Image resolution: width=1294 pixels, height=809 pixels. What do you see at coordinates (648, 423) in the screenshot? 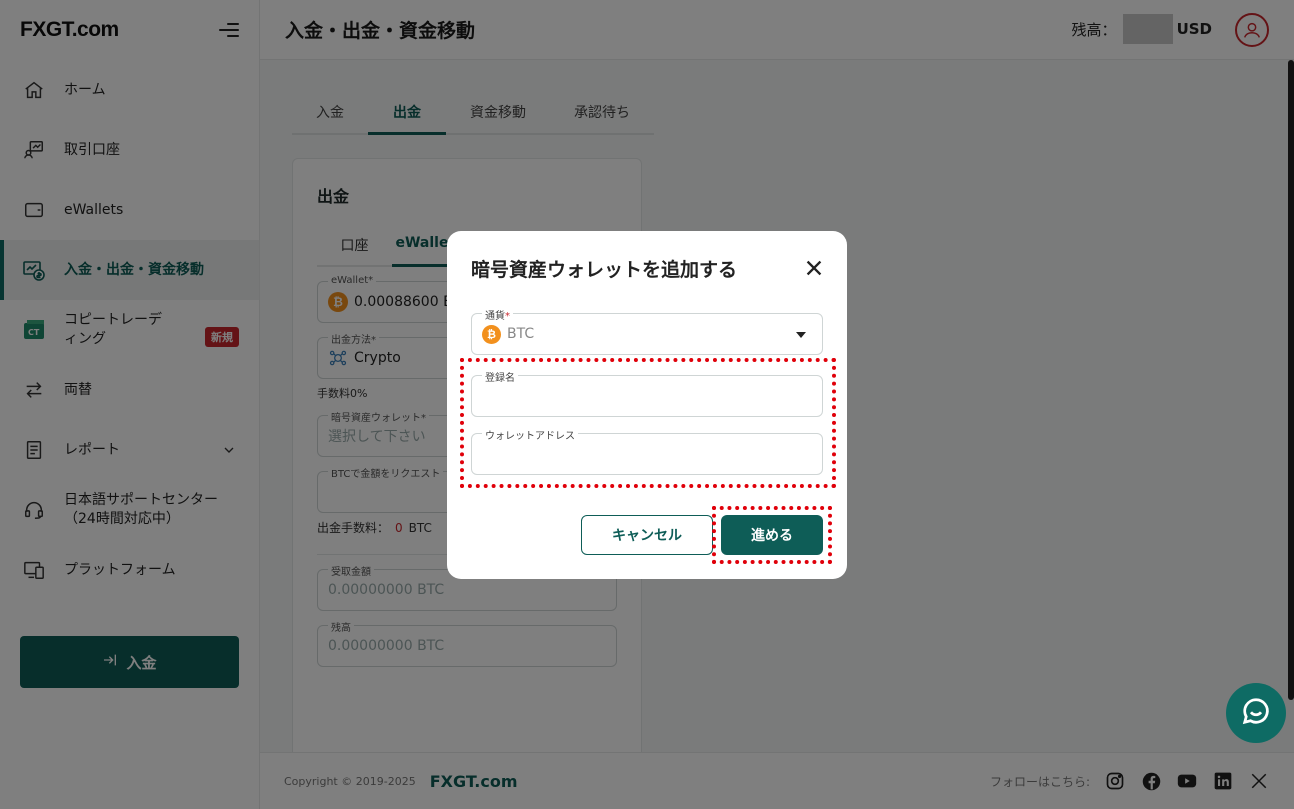
I see `highlight-box-inputs` at bounding box center [648, 423].